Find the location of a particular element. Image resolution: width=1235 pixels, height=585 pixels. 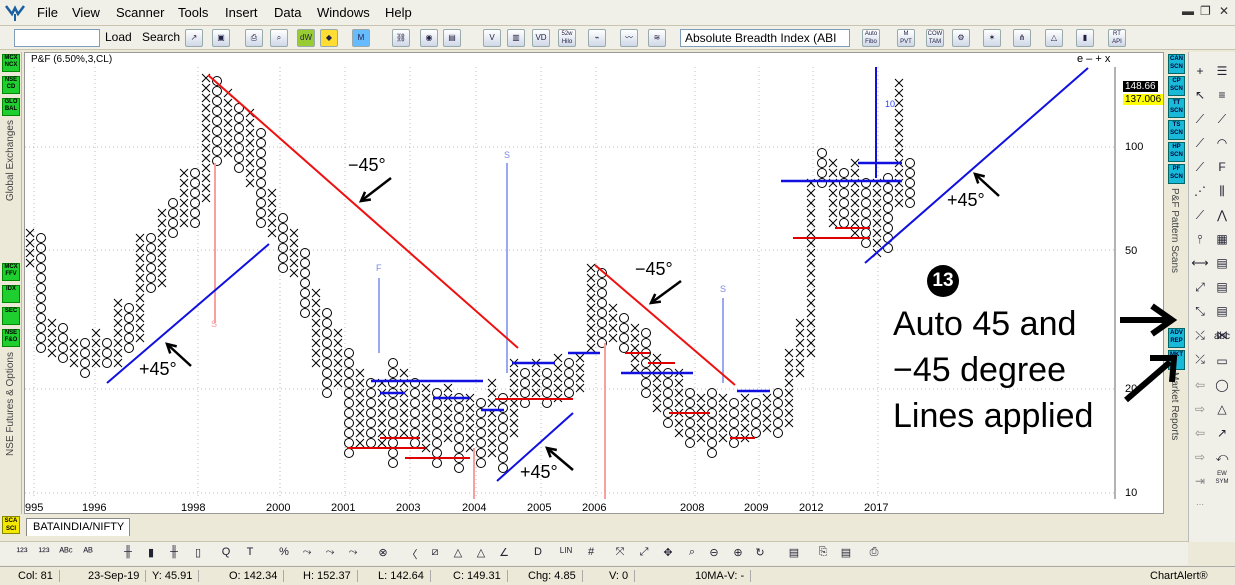

pitchfork-icon: ⋔ is located at coordinates (1022, 38).